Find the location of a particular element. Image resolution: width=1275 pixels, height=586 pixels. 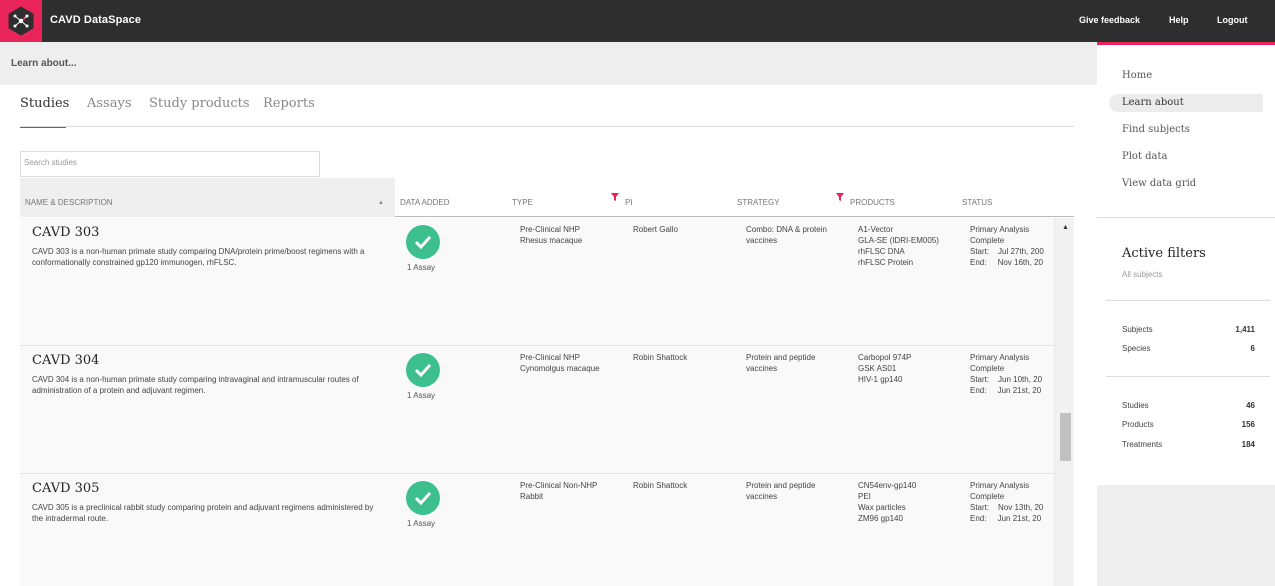

stat-subjects-value: 1,411 is located at coordinates (1245, 329).